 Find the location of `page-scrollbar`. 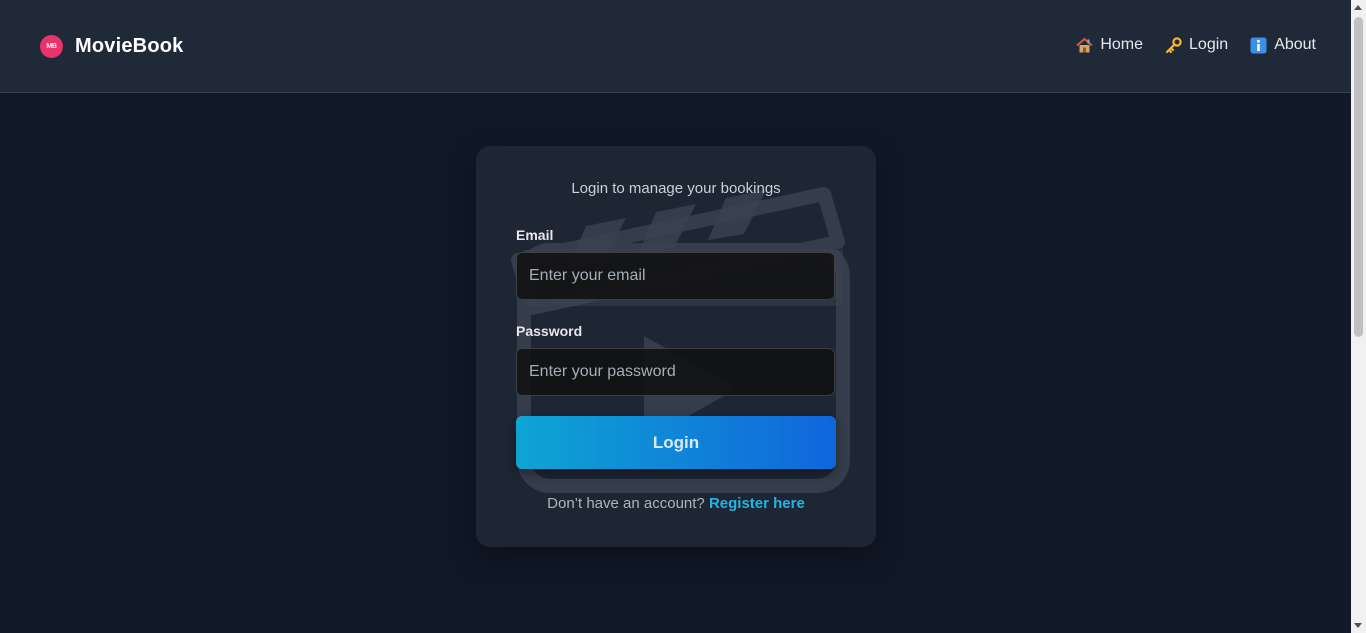

page-scrollbar is located at coordinates (1358, 316).